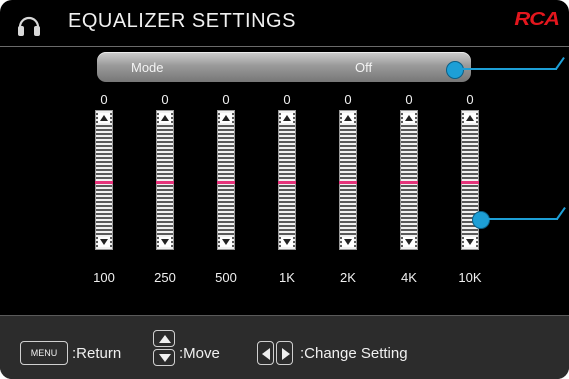  Describe the element at coordinates (265, 353) in the screenshot. I see `left-arrow-icon` at that location.